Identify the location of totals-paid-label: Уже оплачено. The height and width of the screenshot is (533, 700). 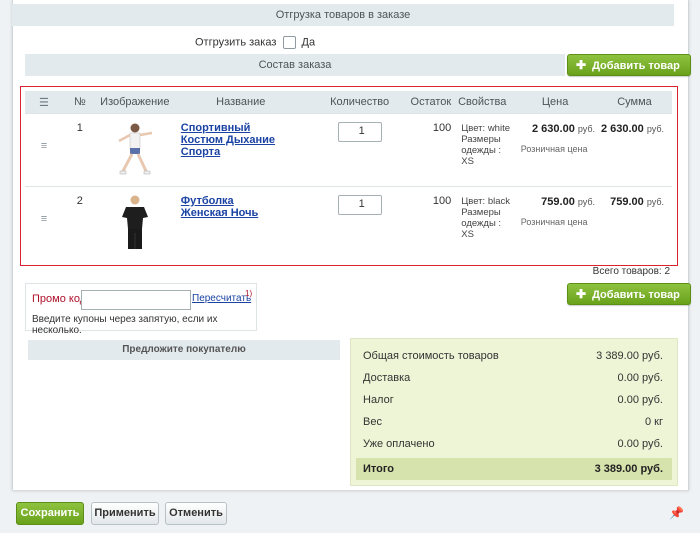
(399, 444).